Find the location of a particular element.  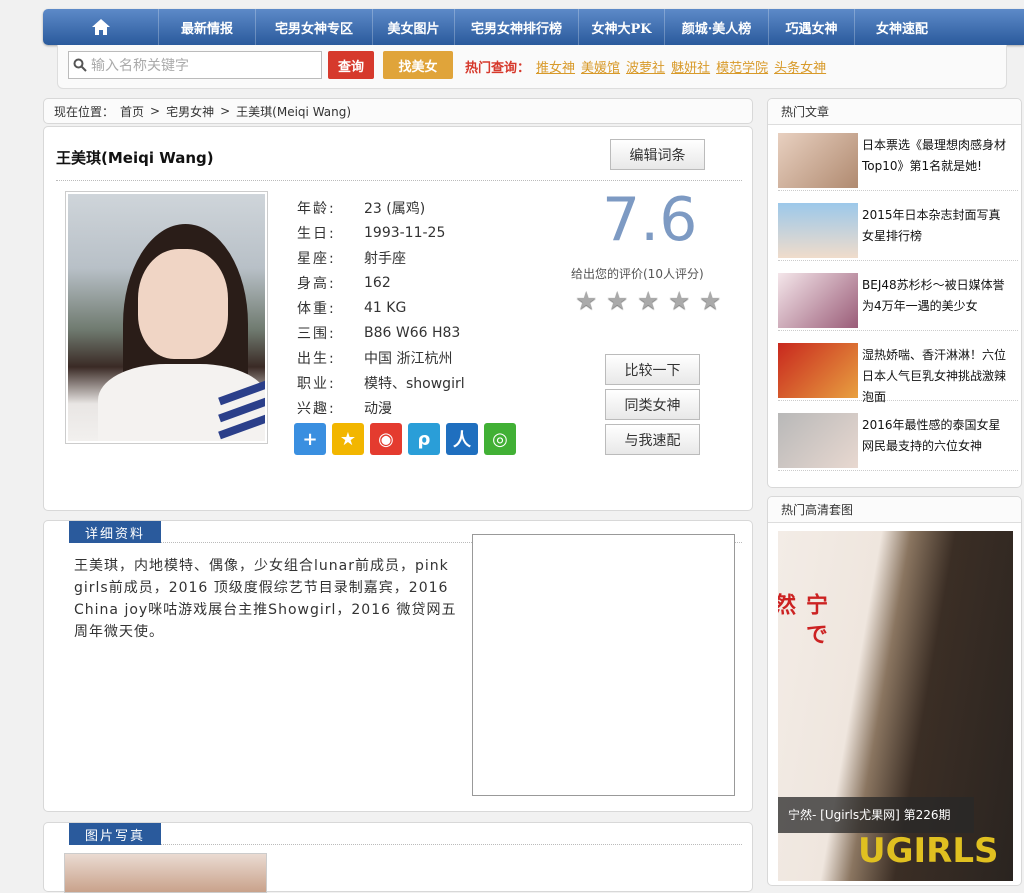

gallery-cover: 宁 で 然 宁然- [Ugirls尤果网] 第226期 UGIRLS is located at coordinates (895, 706).